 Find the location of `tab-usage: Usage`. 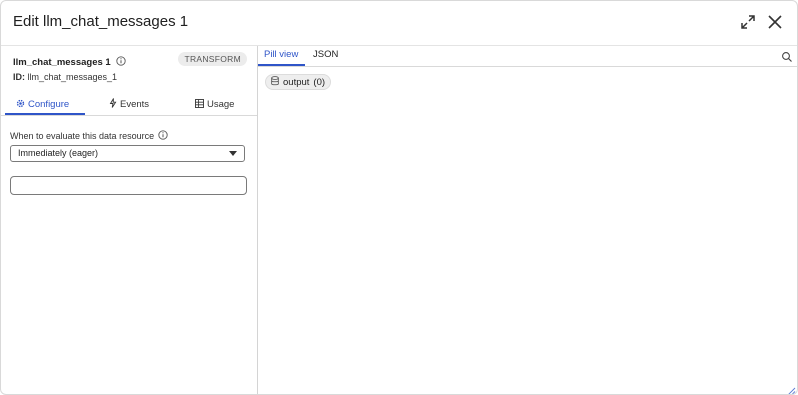

tab-usage: Usage is located at coordinates (214, 104).